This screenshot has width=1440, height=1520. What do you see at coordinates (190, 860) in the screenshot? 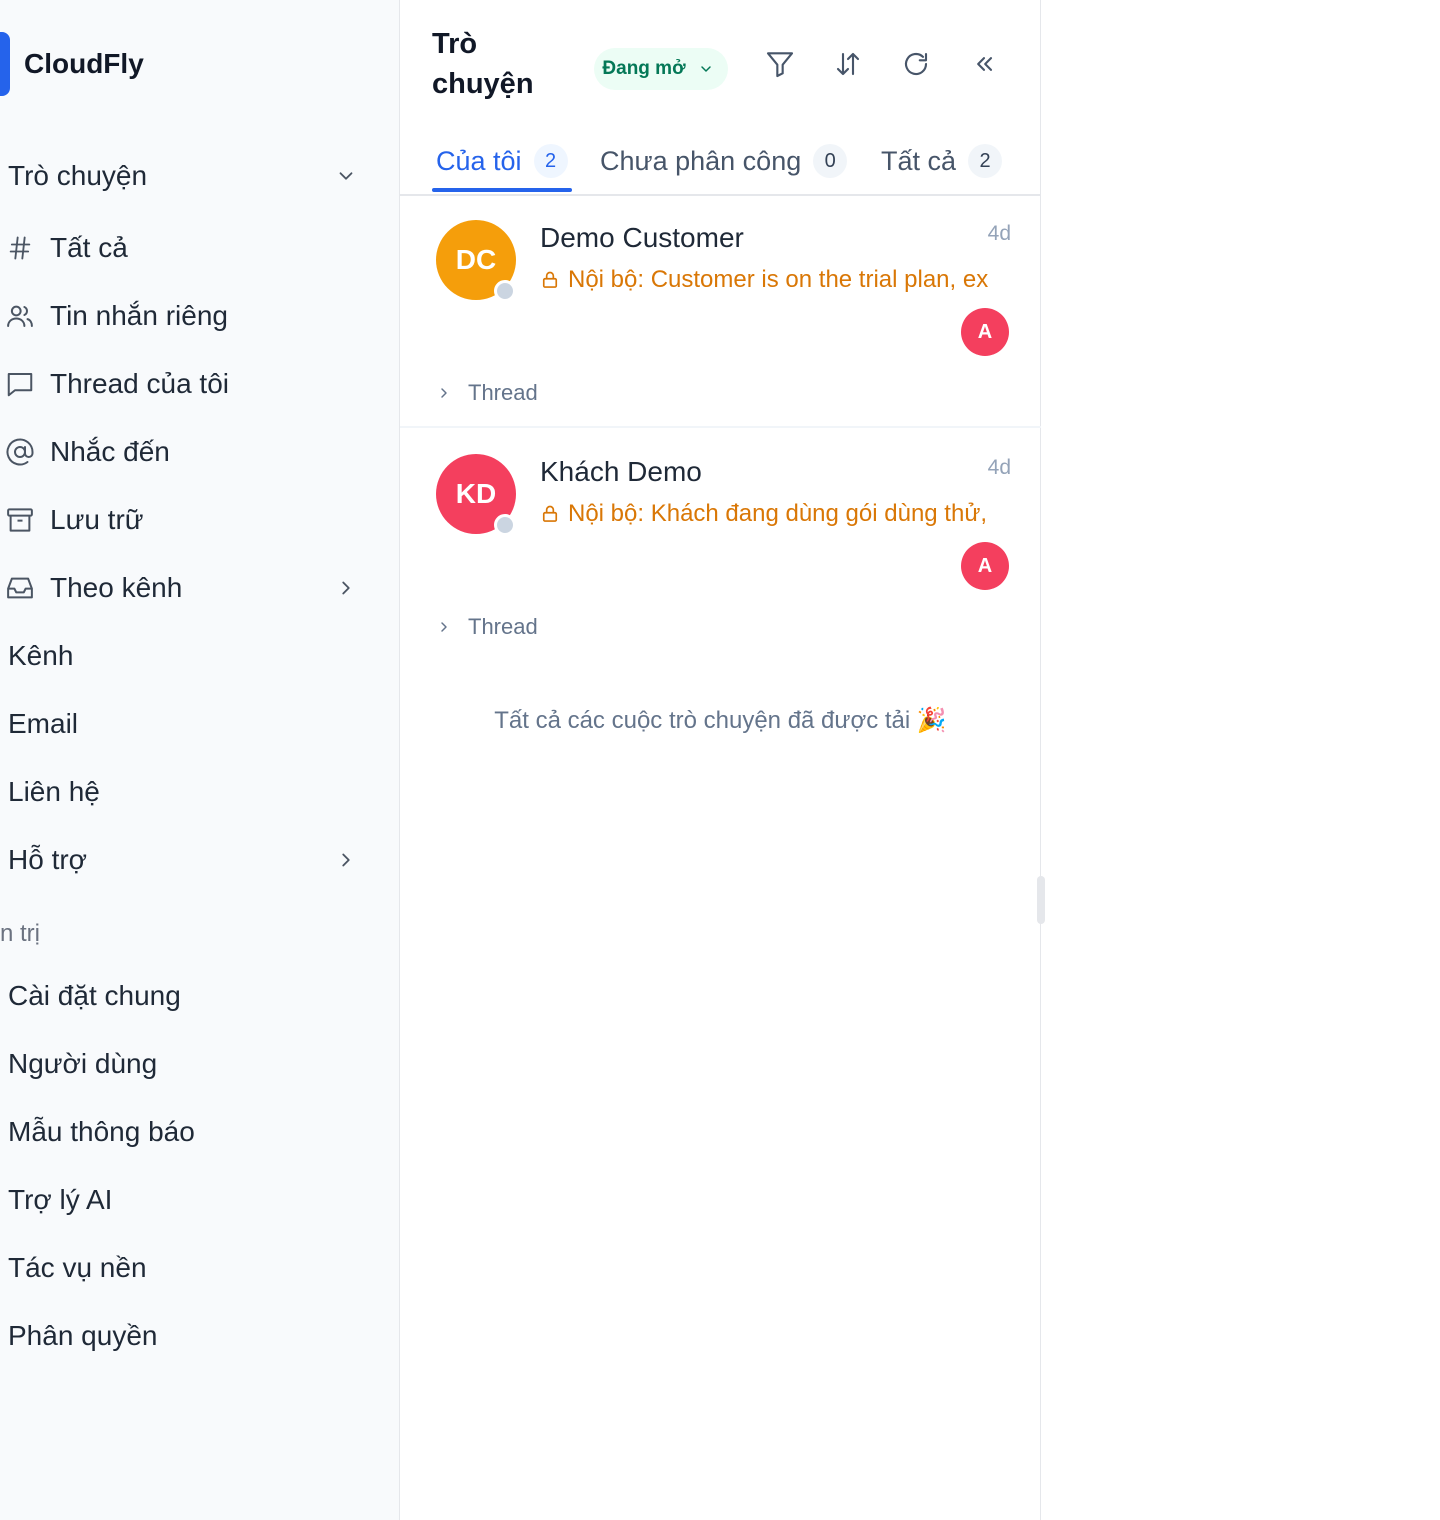
I see `sidebar-link-support: Hỗ trợ` at bounding box center [190, 860].